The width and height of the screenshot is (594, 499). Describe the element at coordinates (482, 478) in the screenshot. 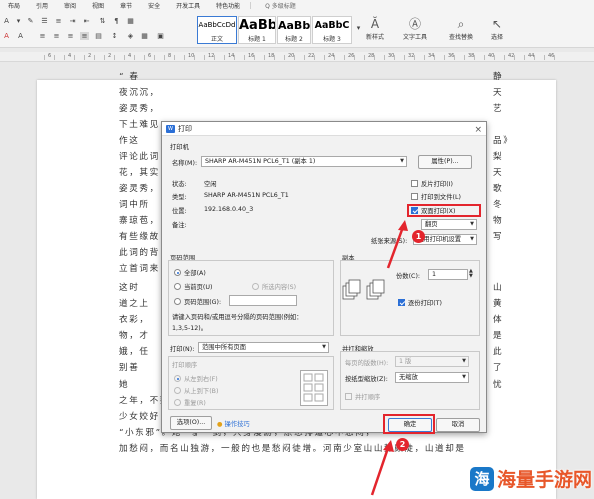

I see `watermark-logo: 海` at that location.